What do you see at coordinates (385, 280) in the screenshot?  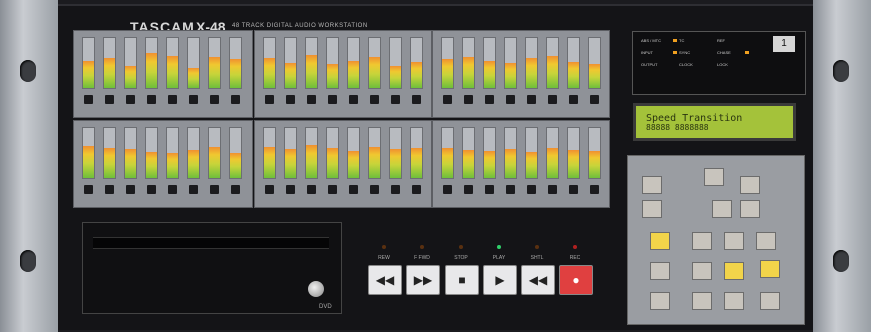 I see `rewind-button: ◀◀` at bounding box center [385, 280].